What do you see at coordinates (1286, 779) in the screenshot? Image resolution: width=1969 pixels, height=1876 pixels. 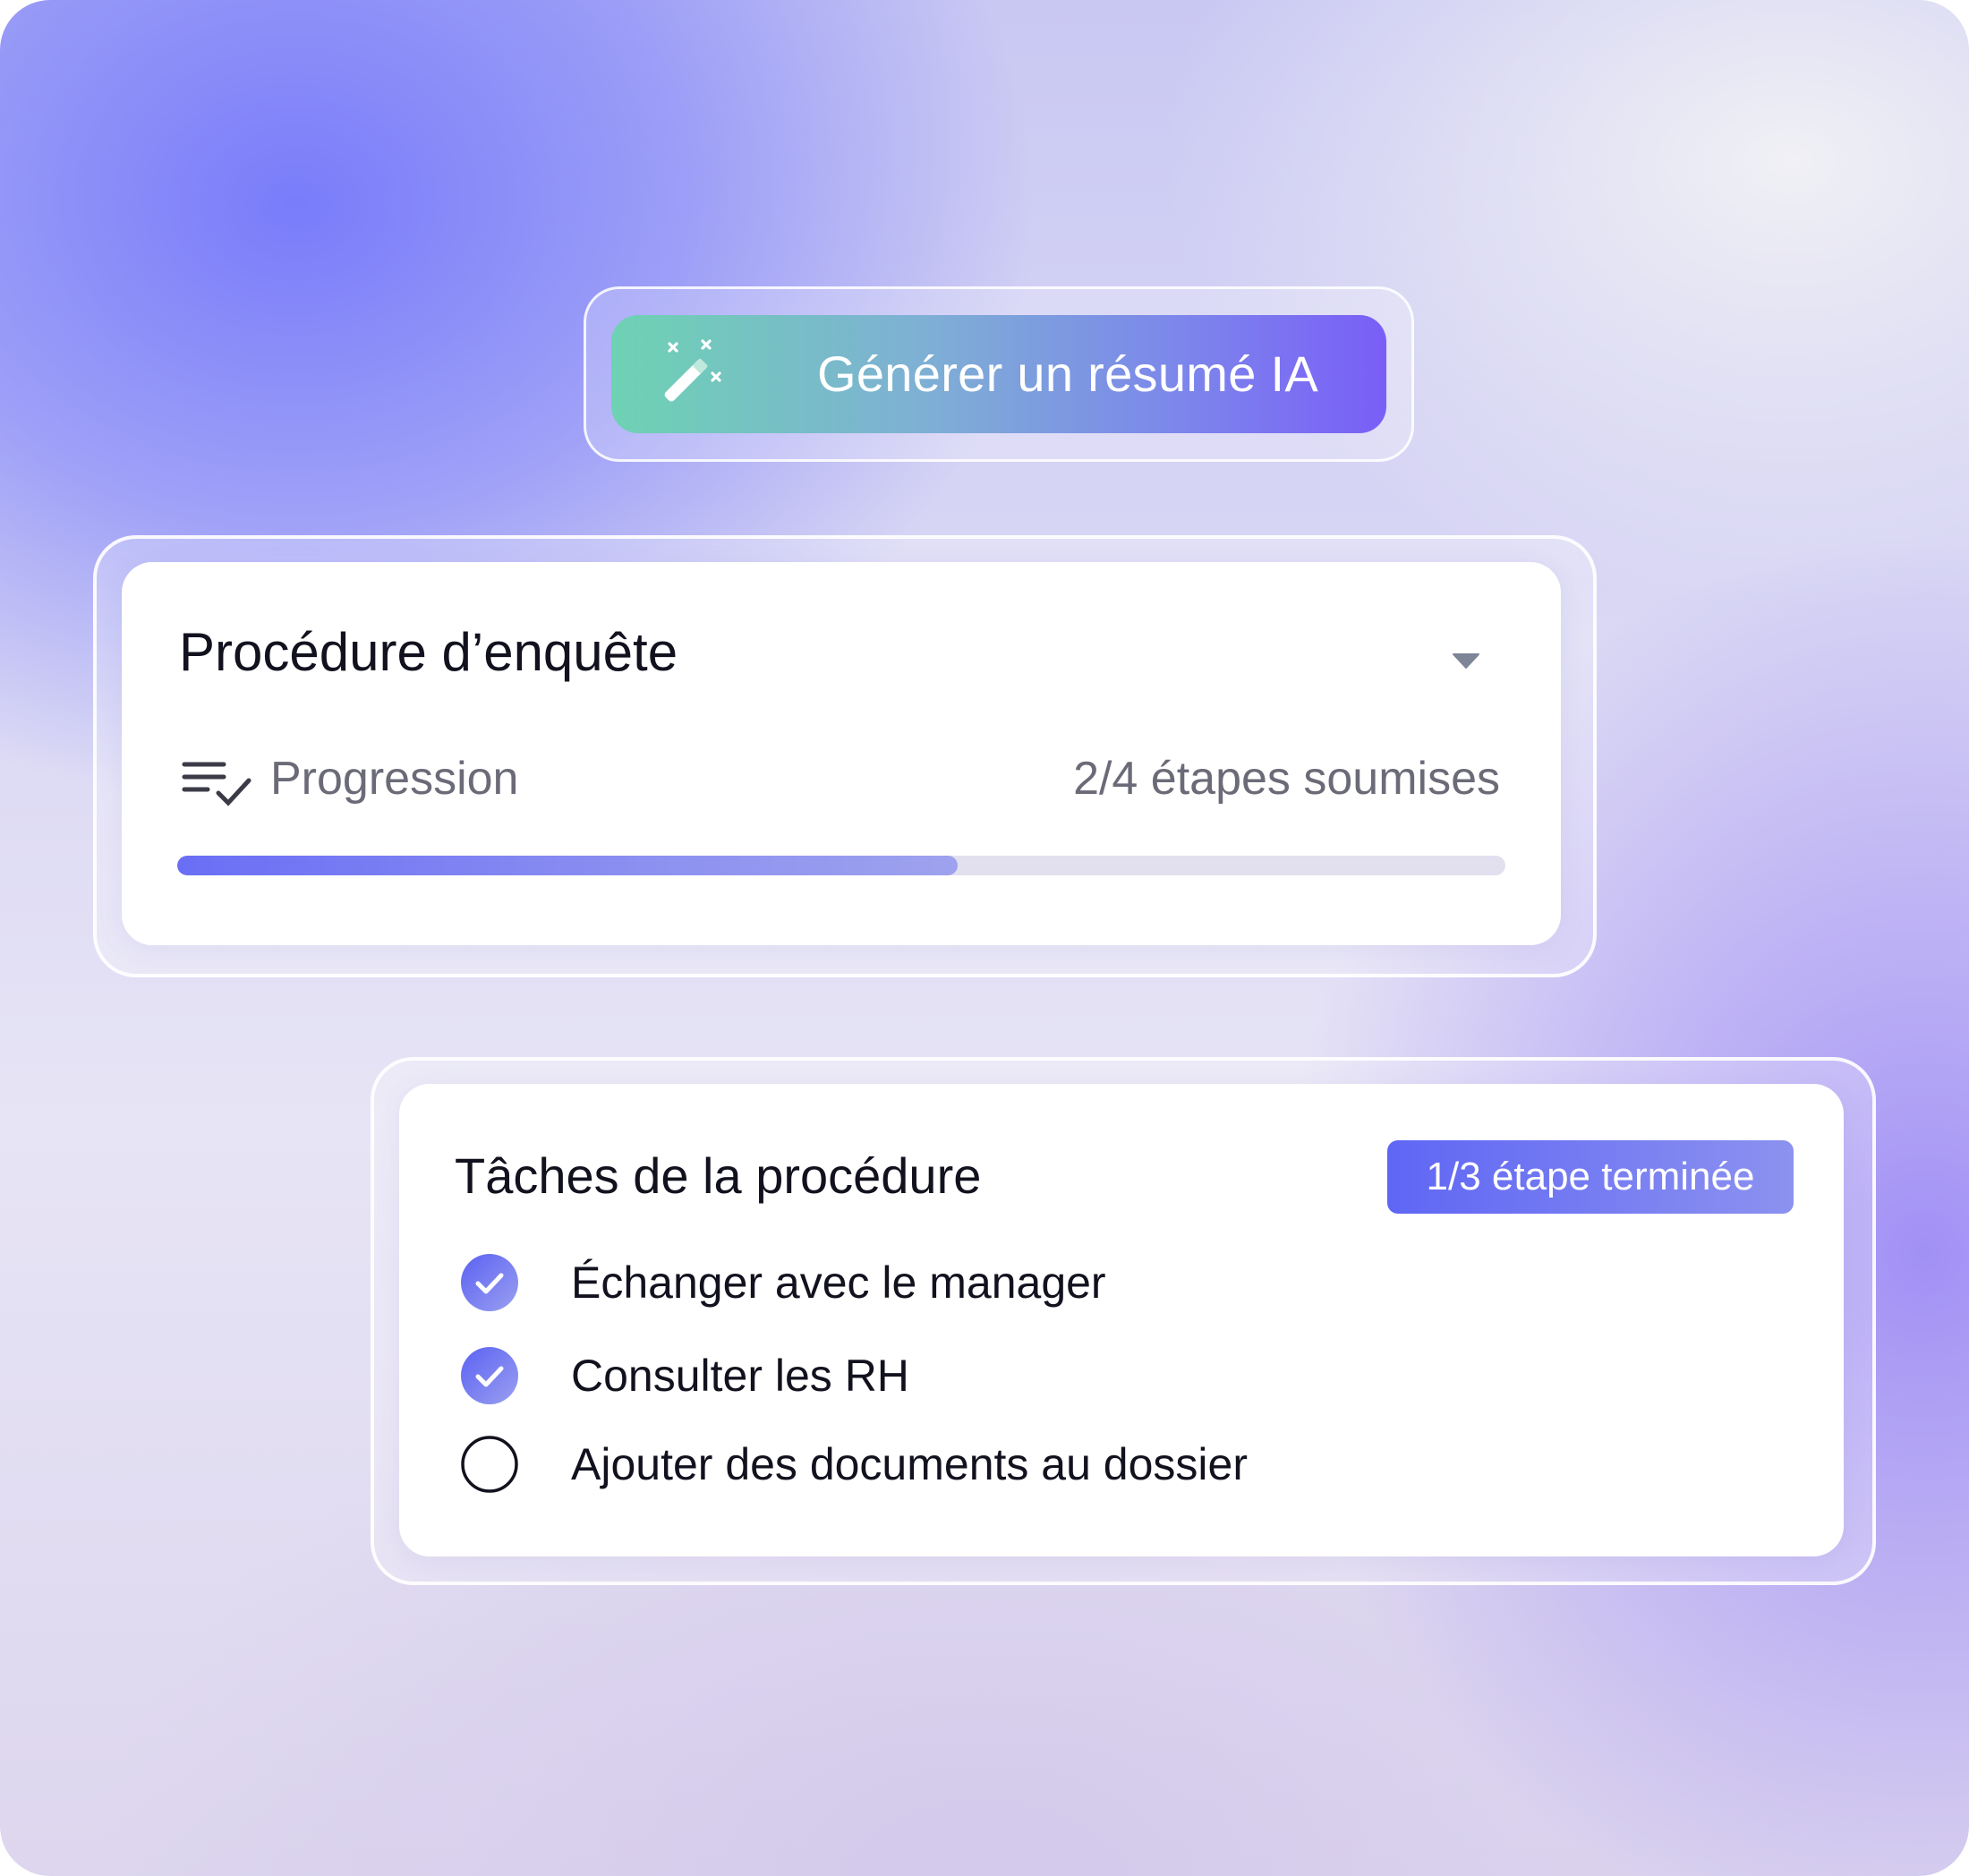 I see `progress-status: 2/4 étapes soumises` at bounding box center [1286, 779].